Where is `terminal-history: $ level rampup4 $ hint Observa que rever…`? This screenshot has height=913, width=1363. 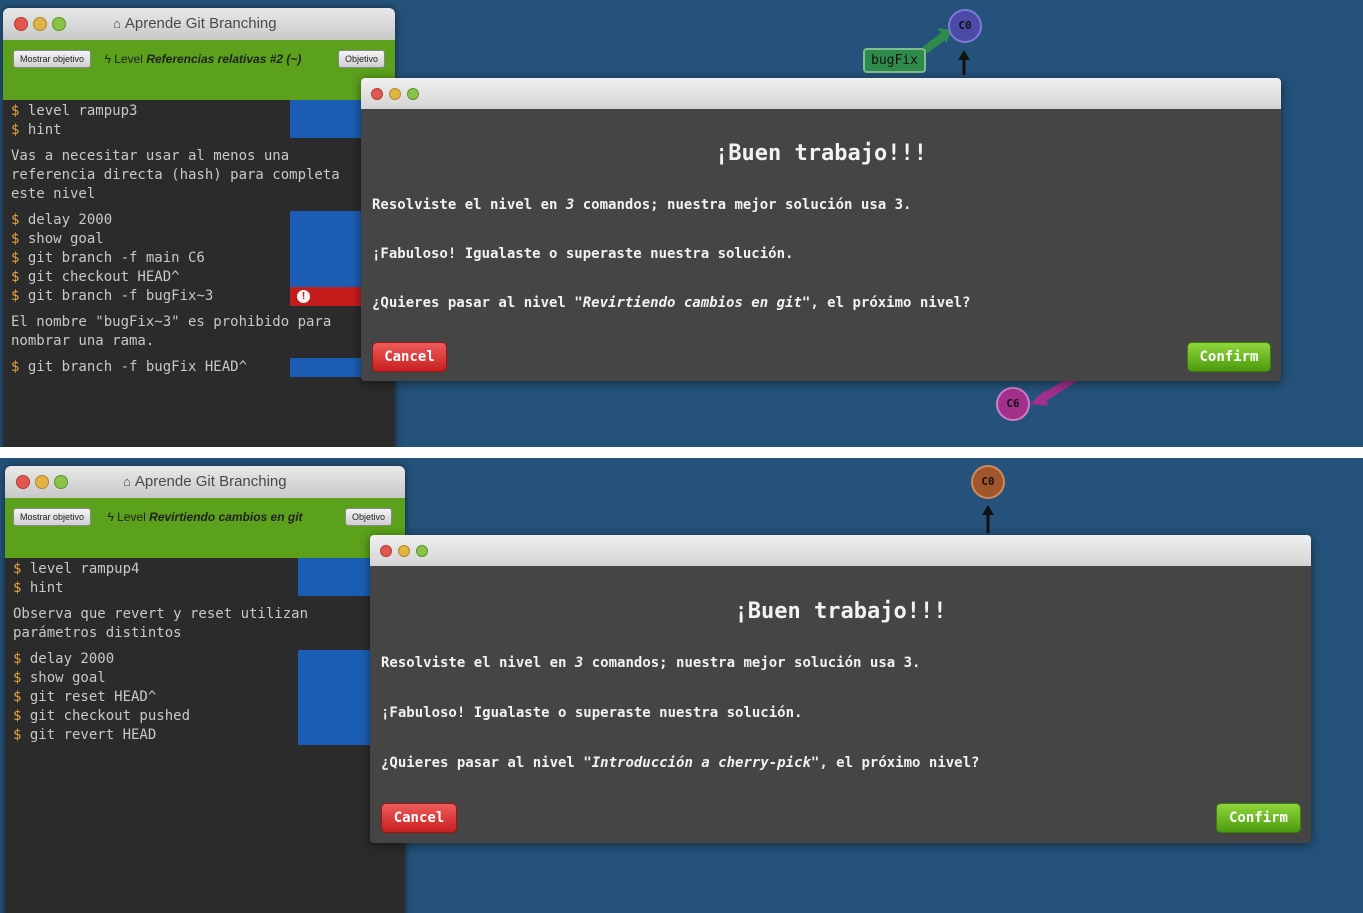 terminal-history: $ level rampup4 $ hint Observa que rever… is located at coordinates (205, 652).